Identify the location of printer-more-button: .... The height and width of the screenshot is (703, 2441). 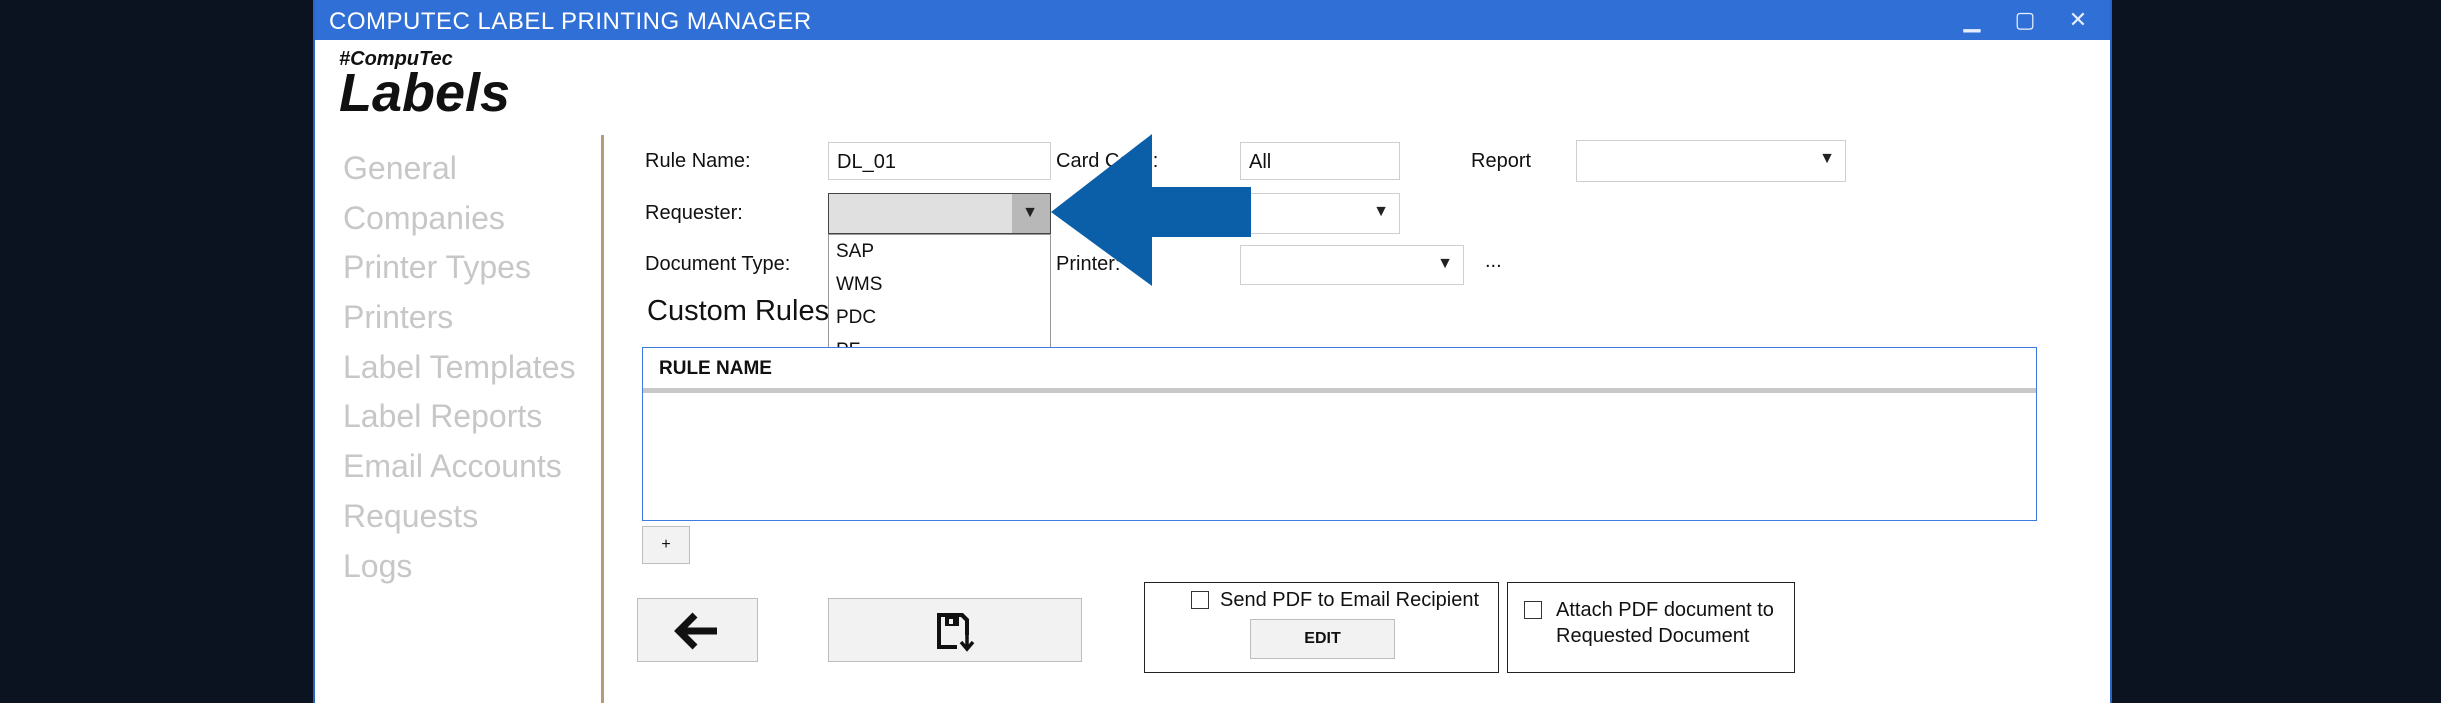
(1493, 261).